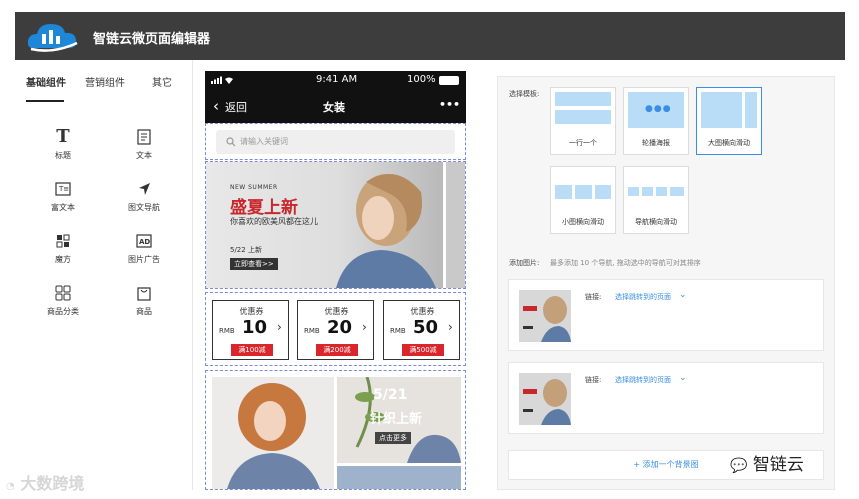 This screenshot has width=859, height=499. What do you see at coordinates (63, 241) in the screenshot?
I see `cube-icon` at bounding box center [63, 241].